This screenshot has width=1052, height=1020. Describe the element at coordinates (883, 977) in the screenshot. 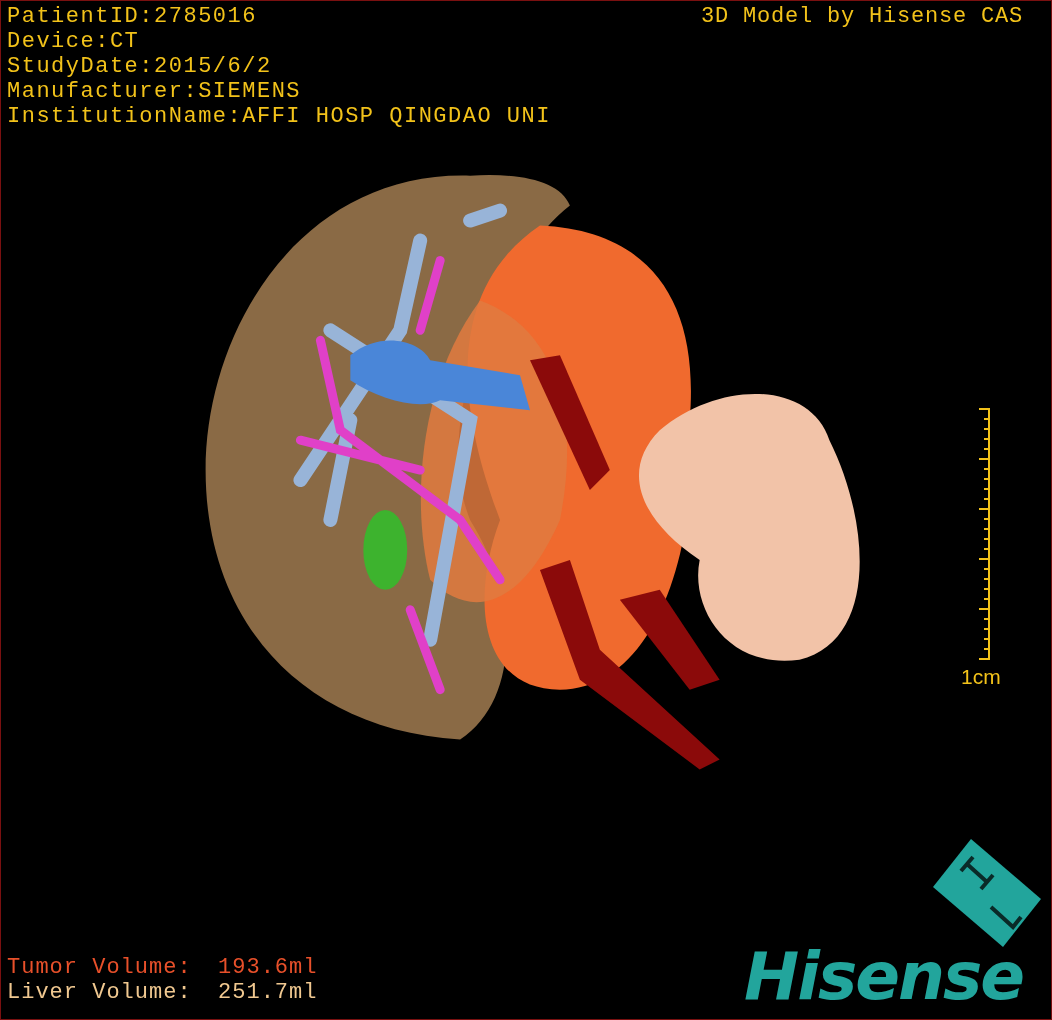

I see `brand-wordmark: Hisense` at that location.